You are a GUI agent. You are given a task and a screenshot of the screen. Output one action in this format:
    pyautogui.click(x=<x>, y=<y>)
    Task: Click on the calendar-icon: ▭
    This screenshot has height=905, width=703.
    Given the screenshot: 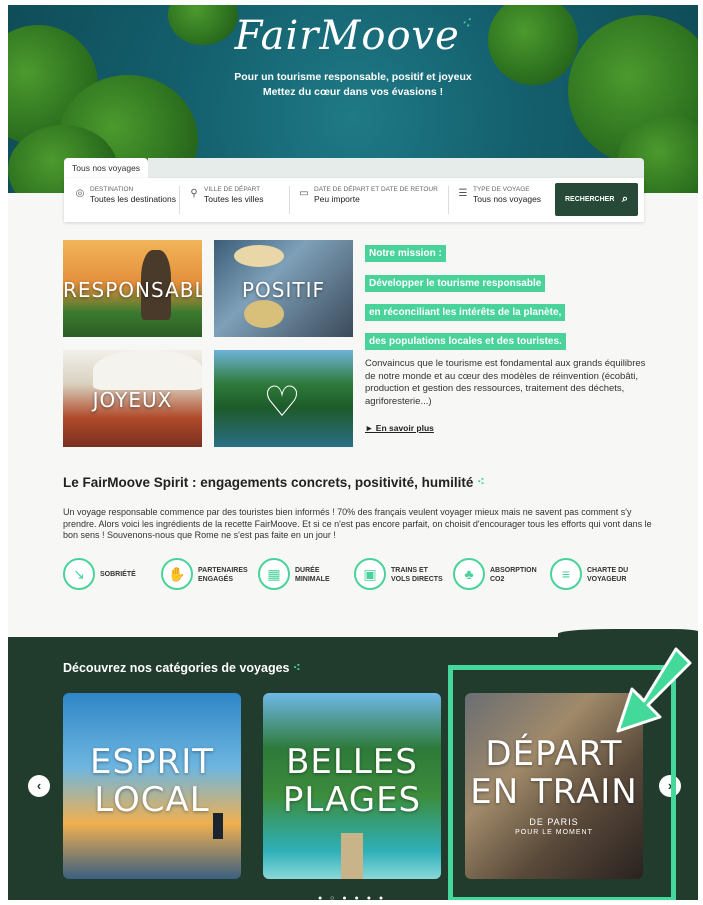 What is the action you would take?
    pyautogui.click(x=304, y=193)
    